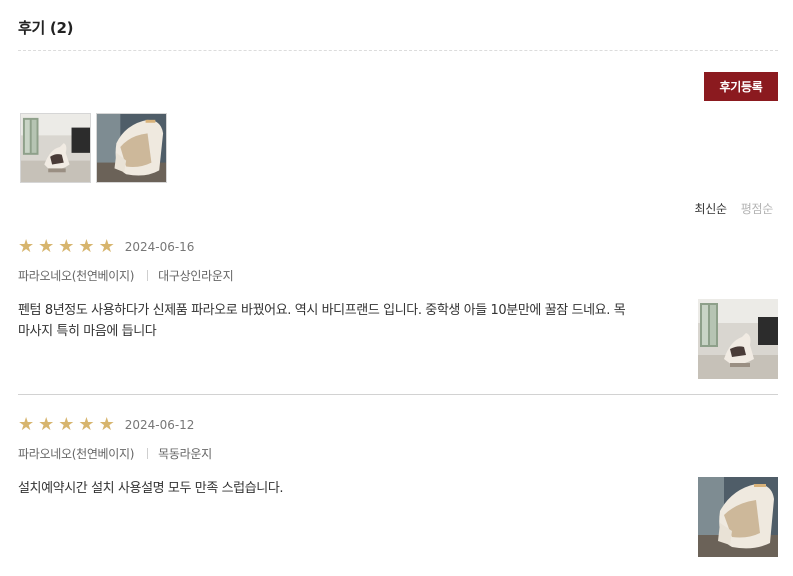  Describe the element at coordinates (46, 28) in the screenshot. I see `review-section-title: 후기 (2)` at that location.